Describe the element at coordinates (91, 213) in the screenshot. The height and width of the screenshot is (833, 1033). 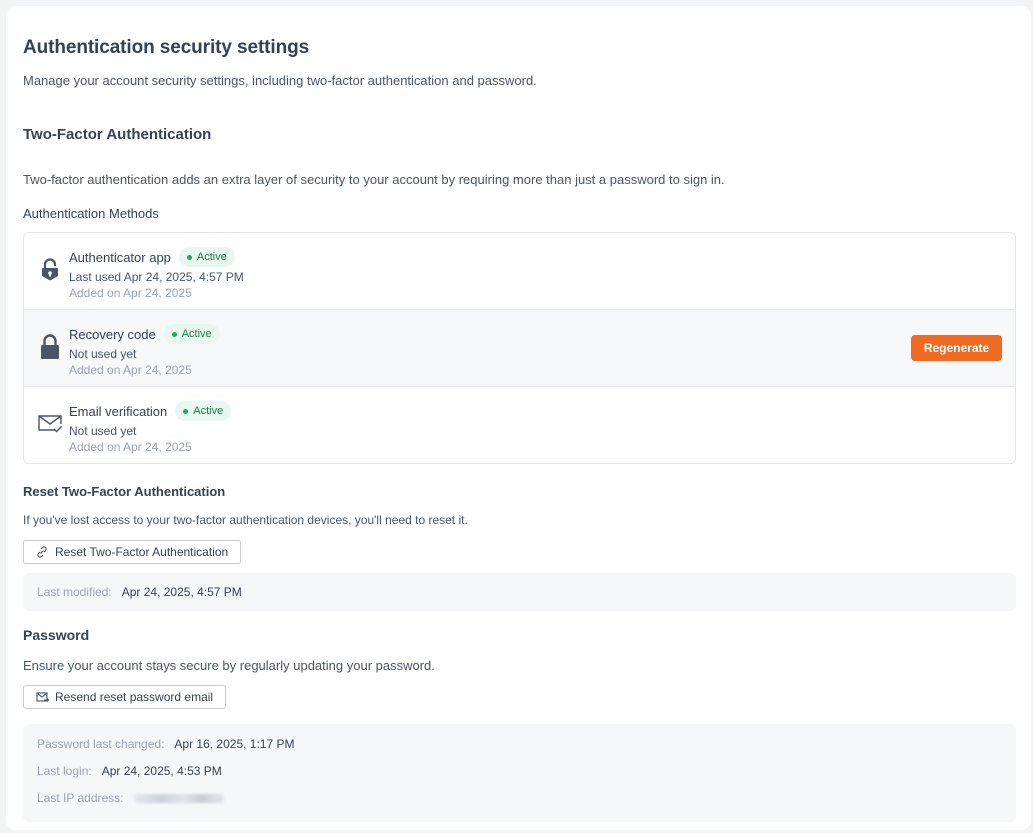
I see `methods-label: Authentication Methods` at that location.